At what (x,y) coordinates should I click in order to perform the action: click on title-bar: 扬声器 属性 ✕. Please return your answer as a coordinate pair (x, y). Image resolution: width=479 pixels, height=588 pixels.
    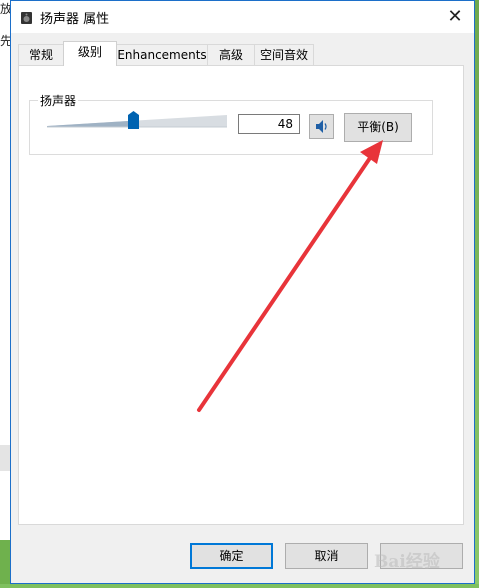
    Looking at the image, I should click on (242, 17).